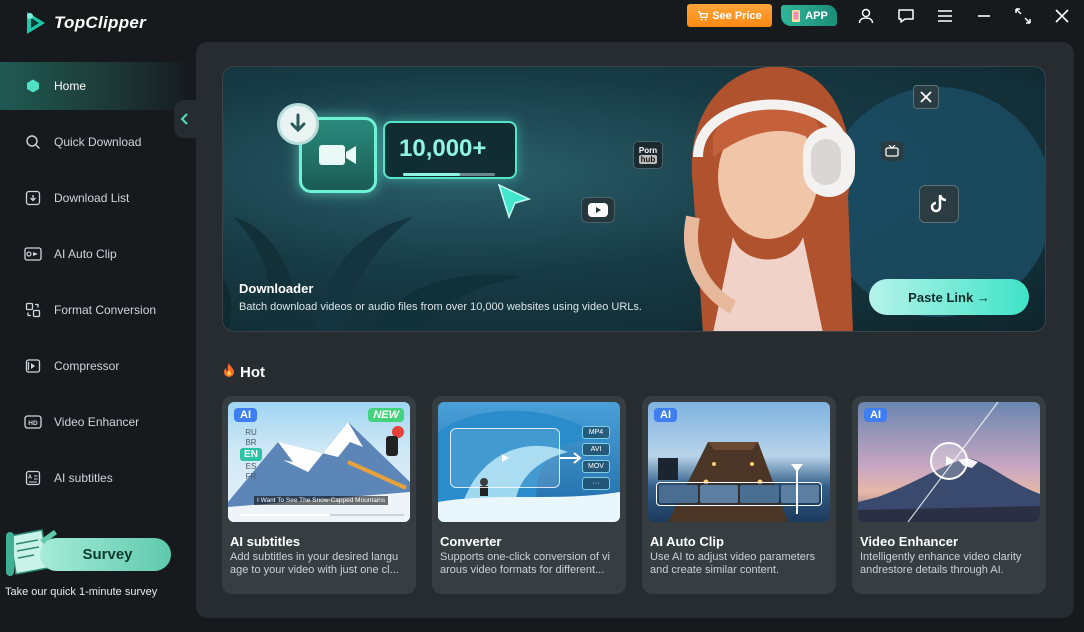 The height and width of the screenshot is (632, 1084). Describe the element at coordinates (906, 16) in the screenshot. I see `feedback-icon` at that location.